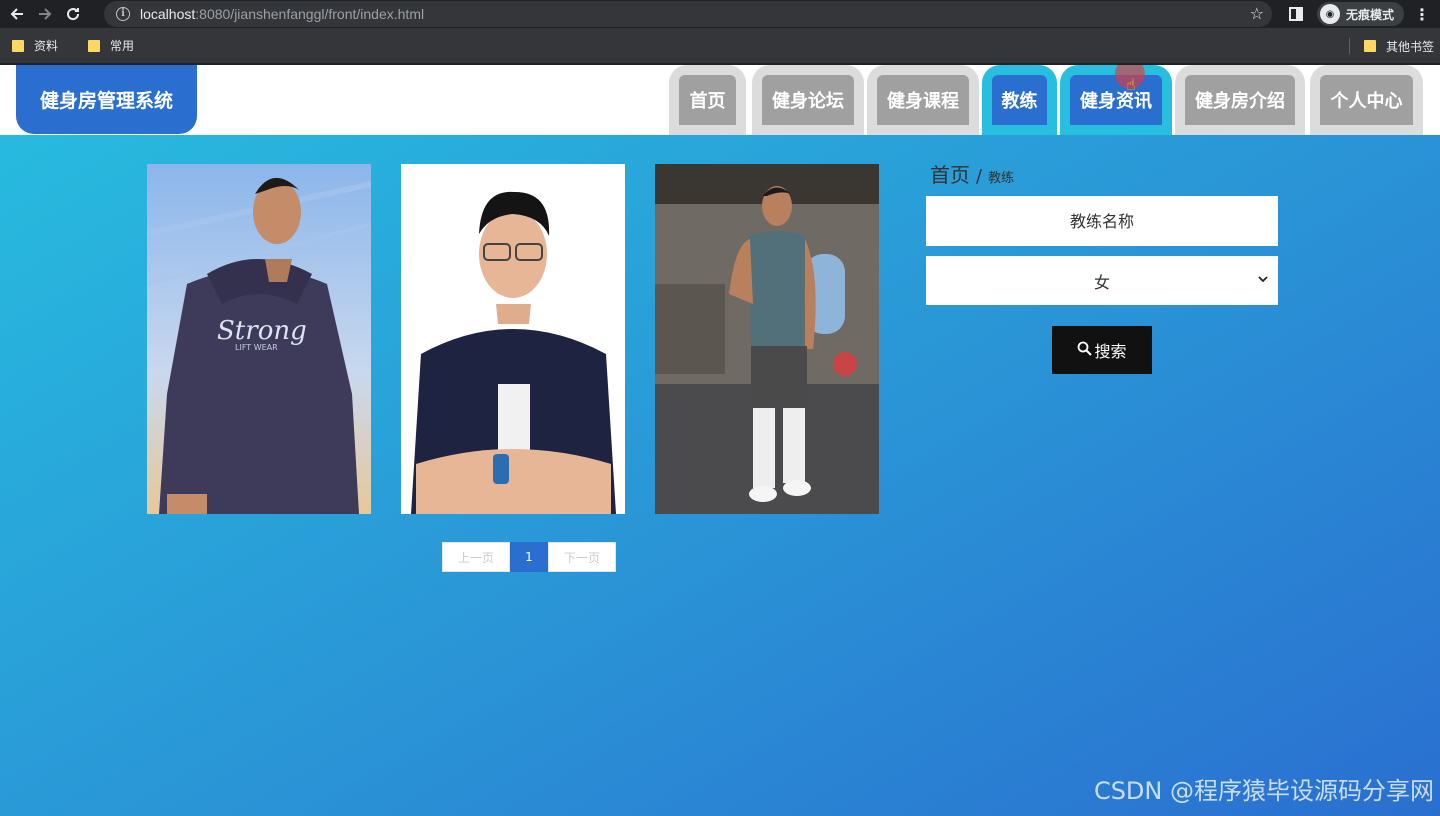 Image resolution: width=1440 pixels, height=816 pixels. What do you see at coordinates (720, 46) in the screenshot?
I see `bookmarks-bar: 资料 常用 其他书签` at bounding box center [720, 46].